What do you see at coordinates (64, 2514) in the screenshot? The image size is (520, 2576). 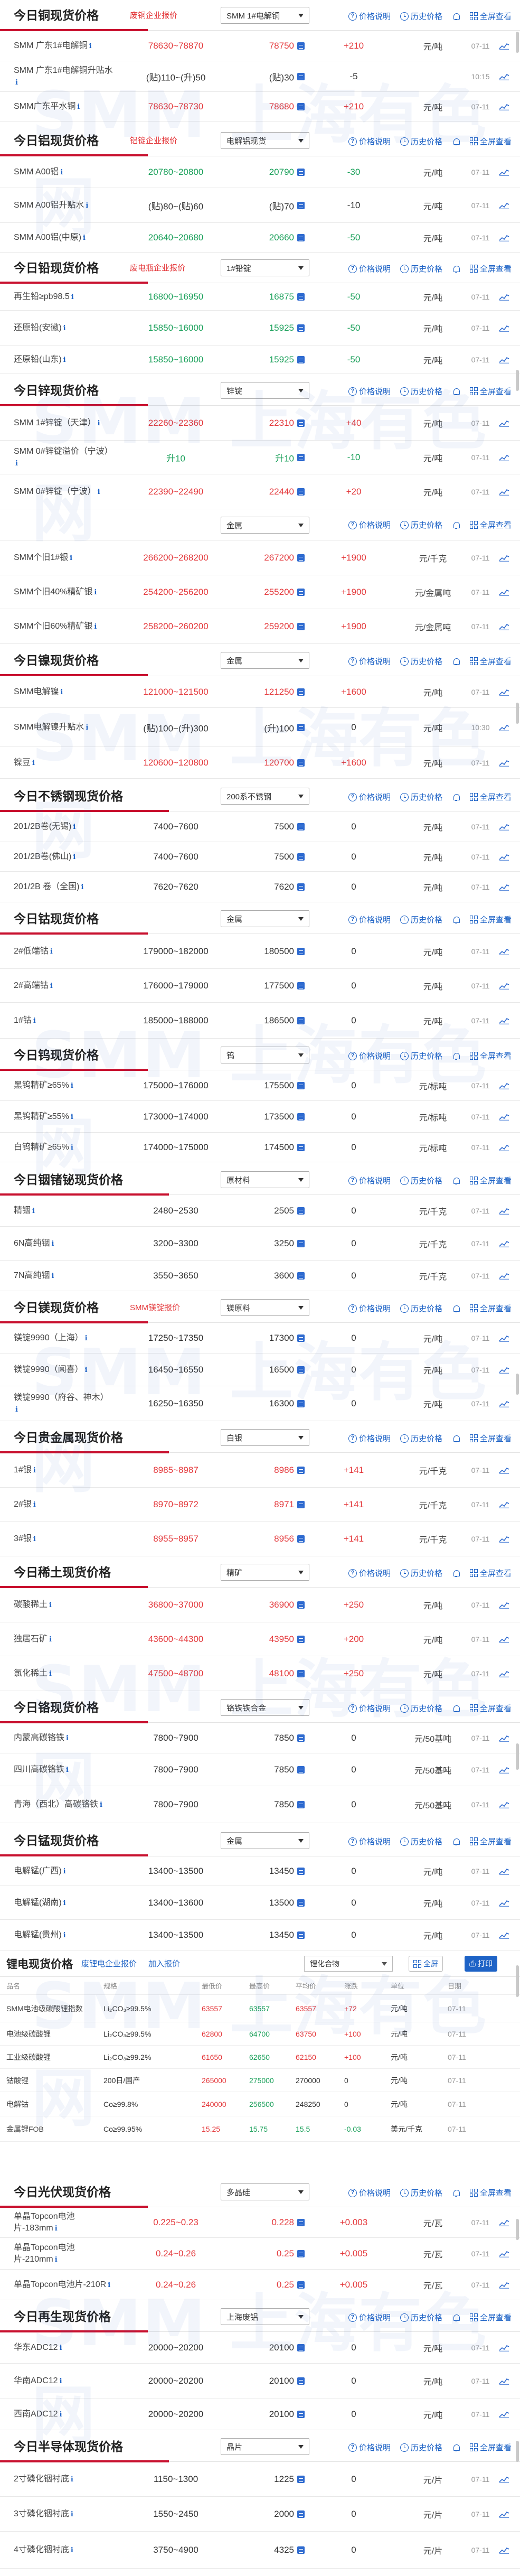 I see `product-name: 3寸磷化铟衬底 i` at bounding box center [64, 2514].